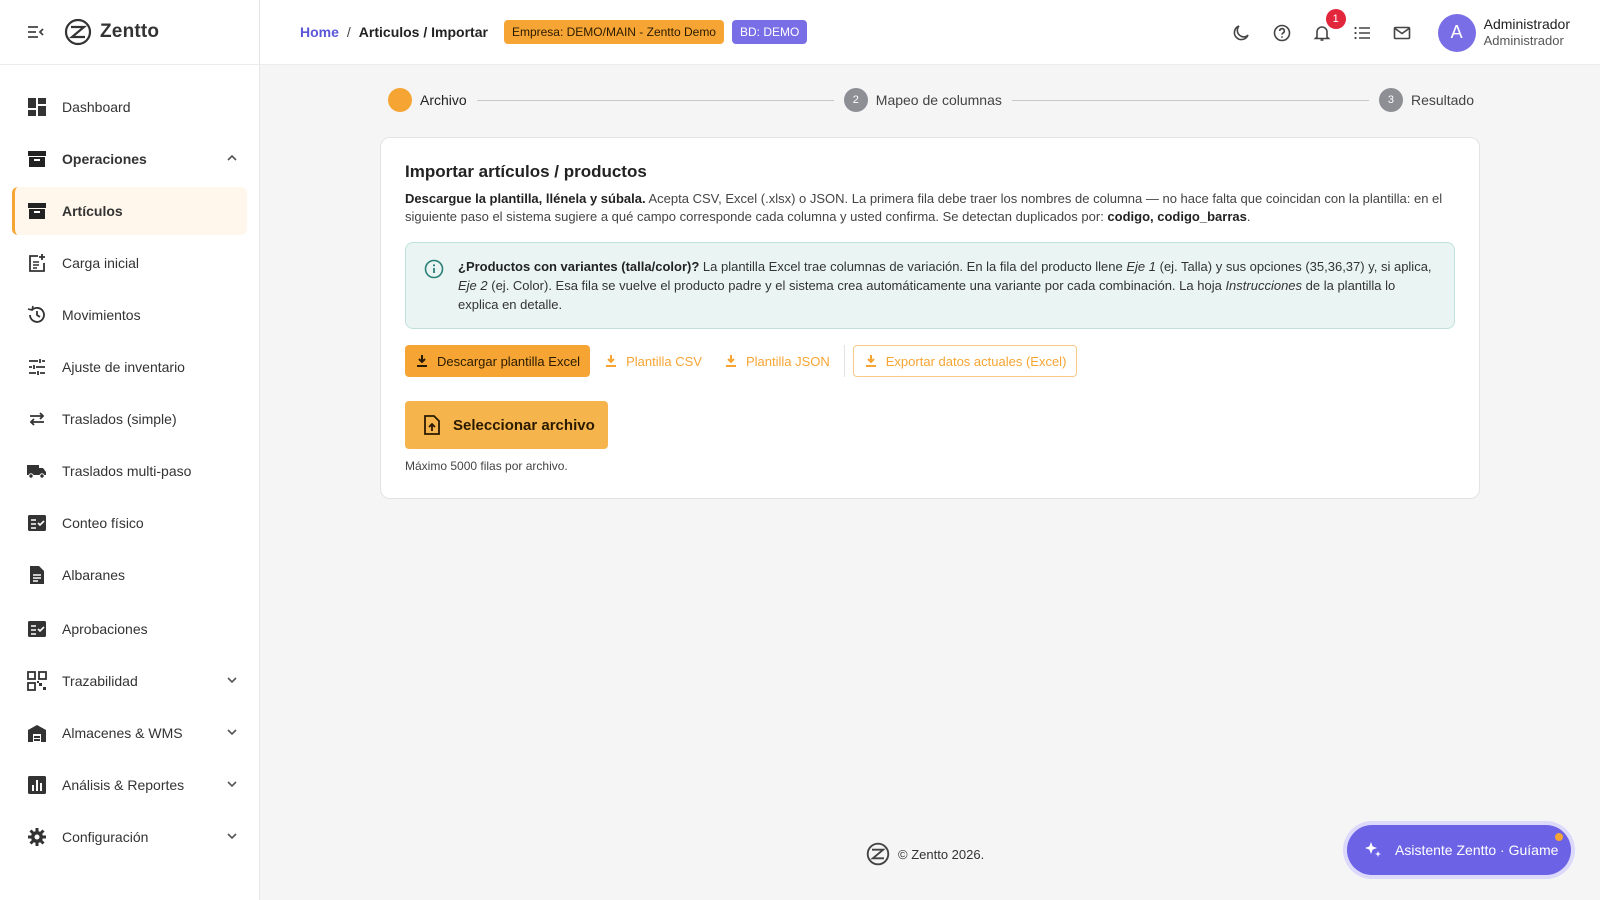  I want to click on breadcrumb-home-link: Home, so click(319, 32).